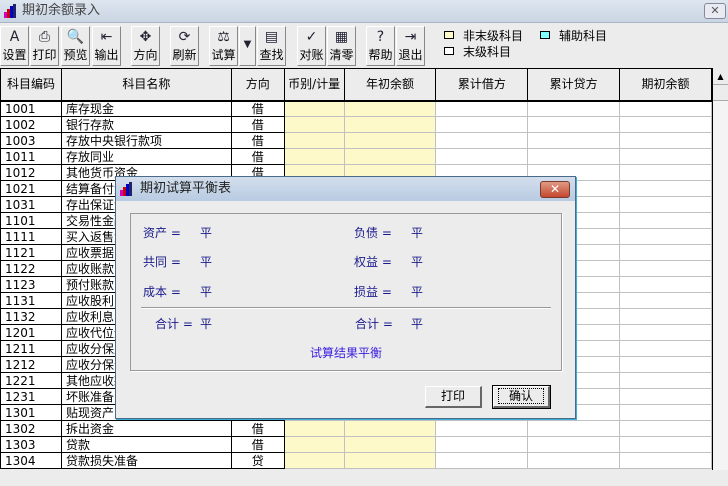 Image resolution: width=728 pixels, height=486 pixels. Describe the element at coordinates (146, 85) in the screenshot. I see `column-header: 科目名称` at that location.